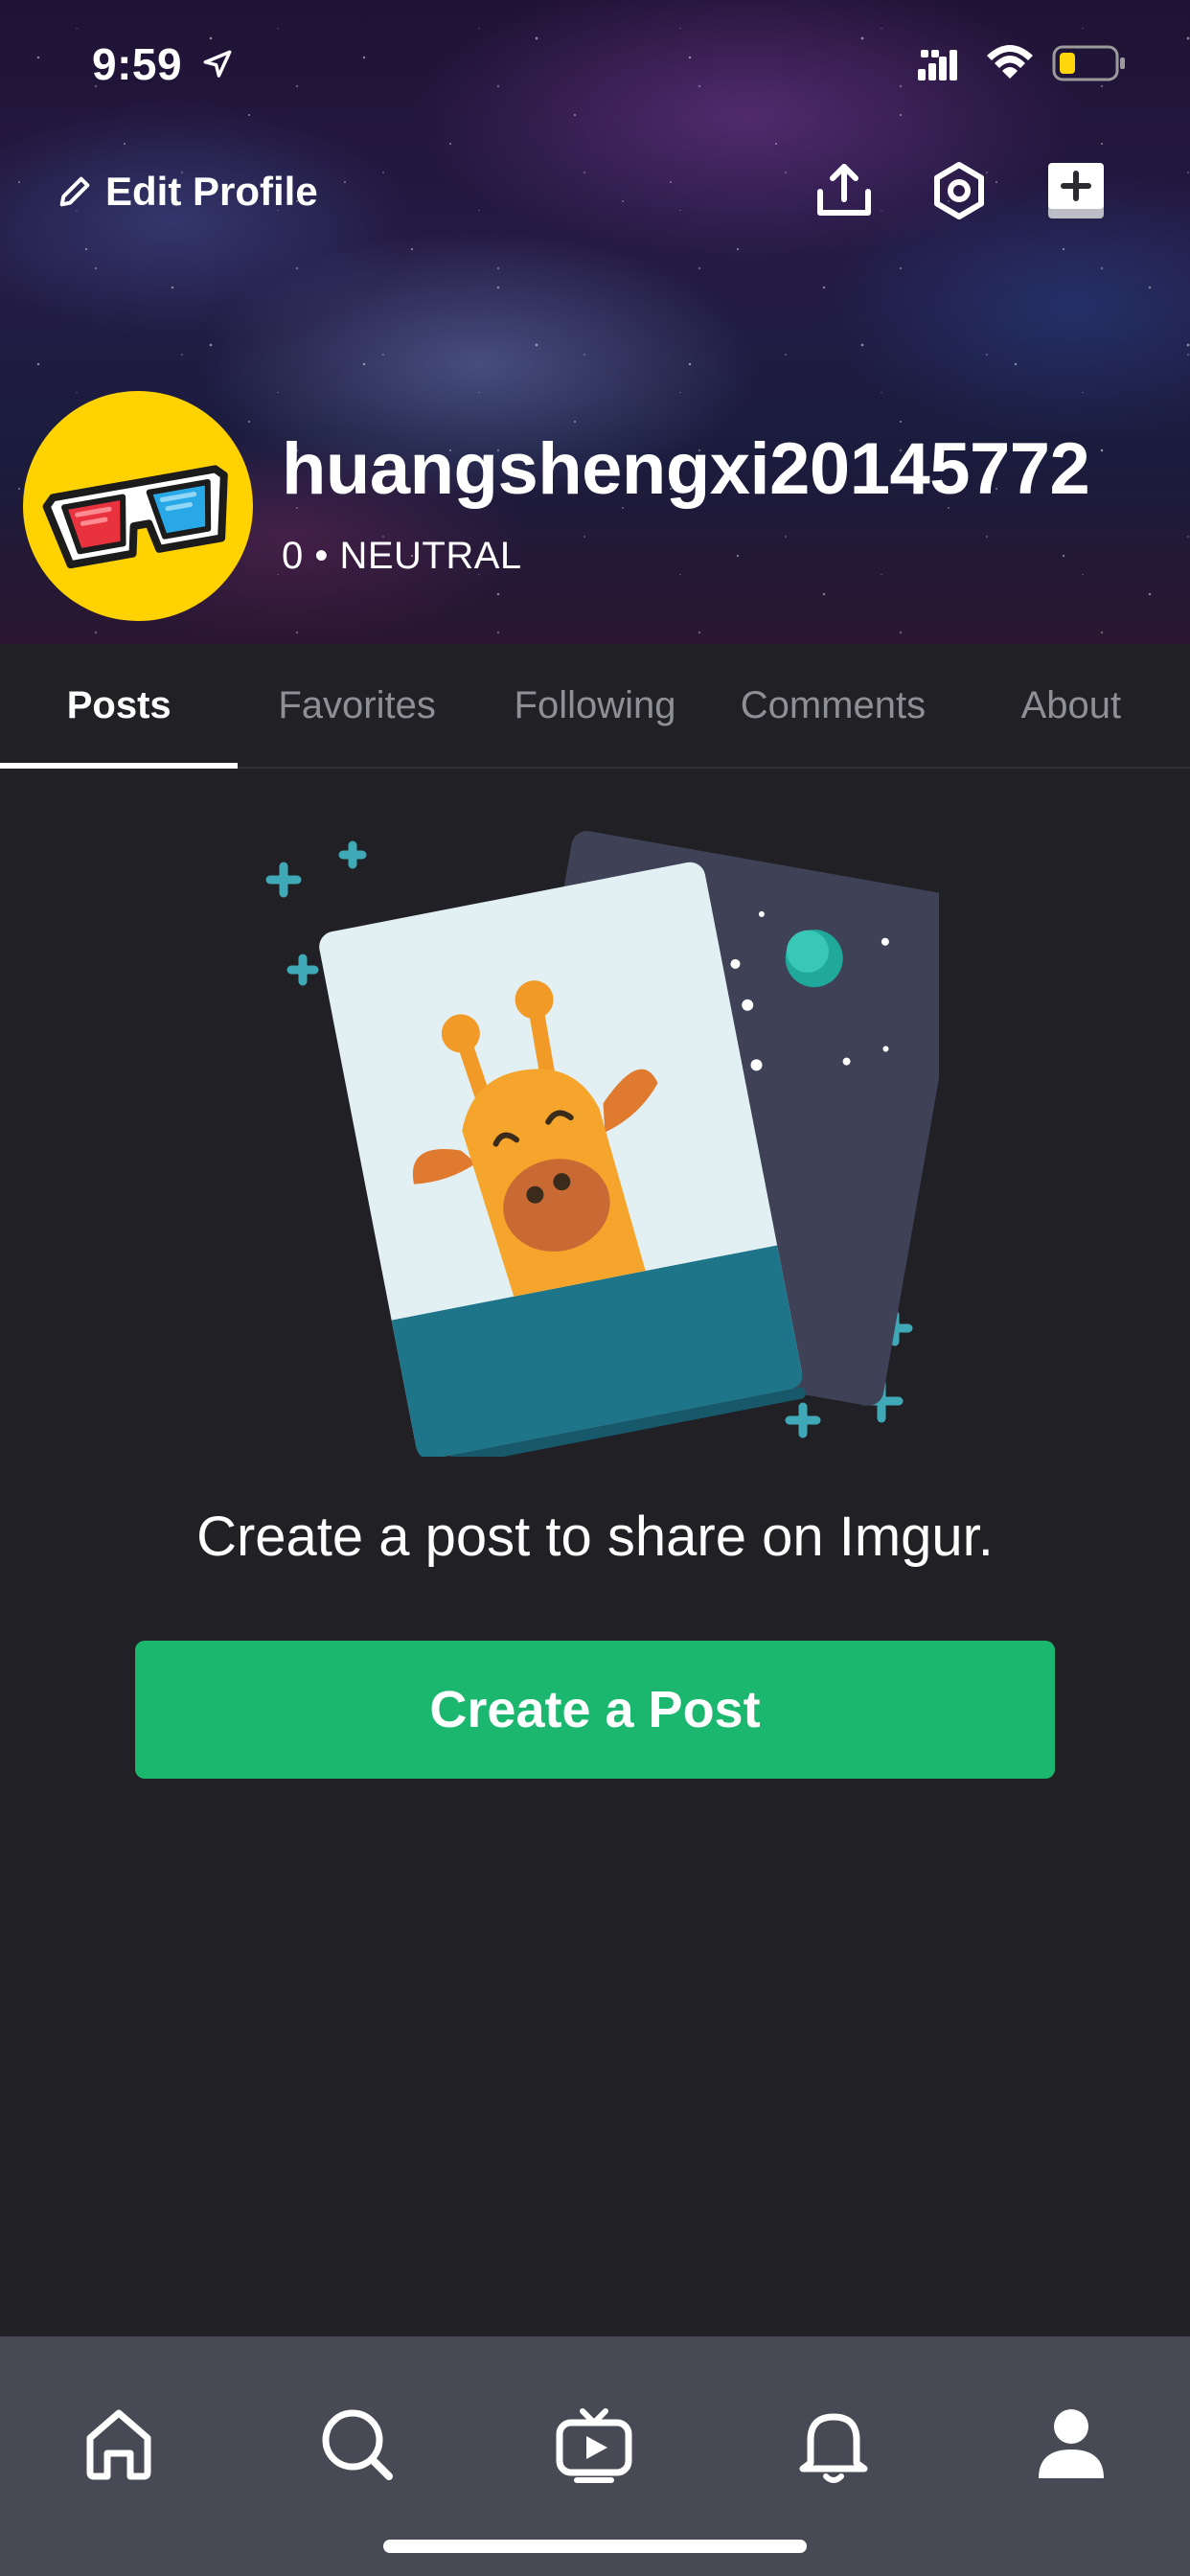  I want to click on cellular-signal-icon, so click(937, 65).